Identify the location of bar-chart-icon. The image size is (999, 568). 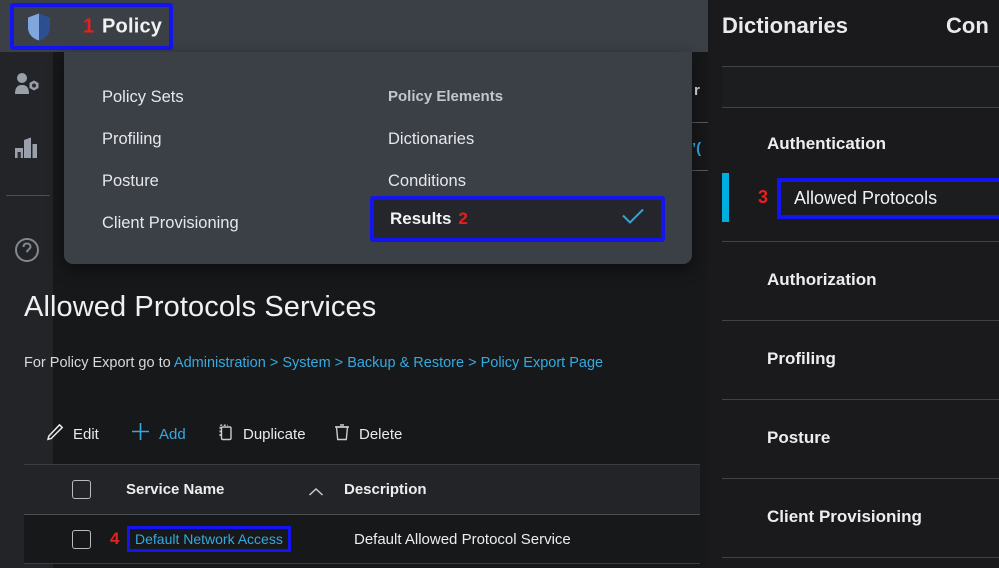
(27, 150).